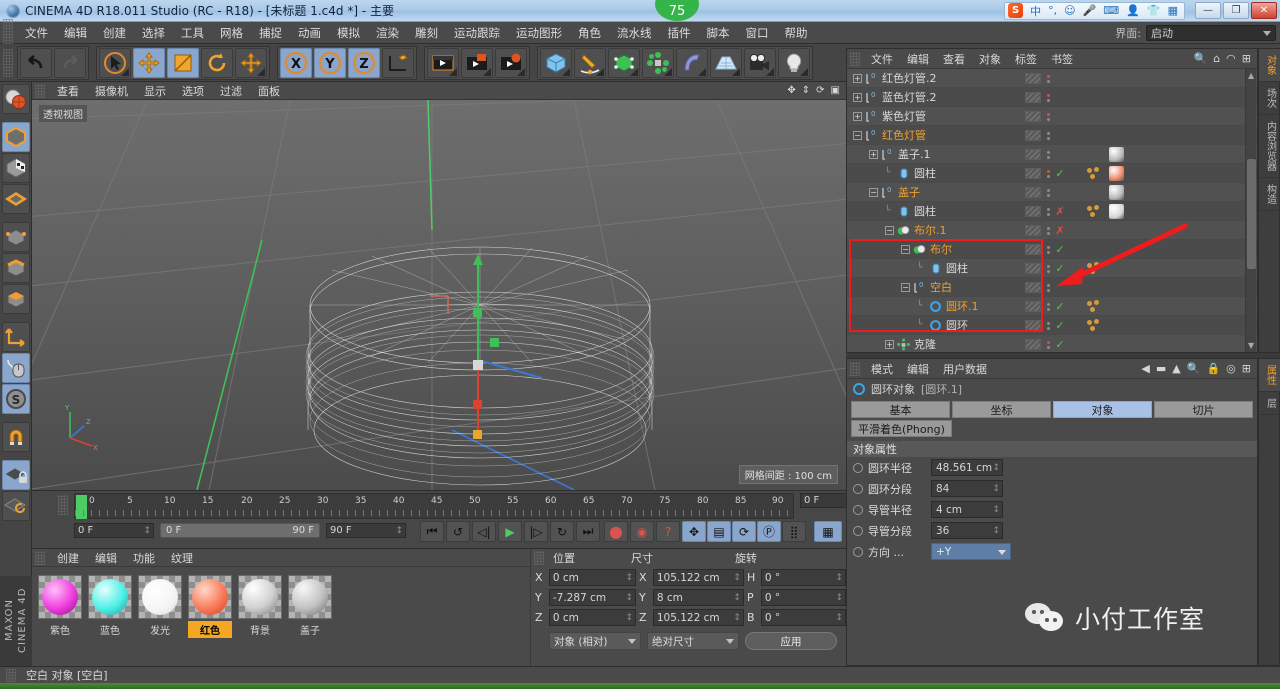 The image size is (1280, 689). Describe the element at coordinates (1145, 368) in the screenshot. I see `back-arrow-icon: ◀` at that location.